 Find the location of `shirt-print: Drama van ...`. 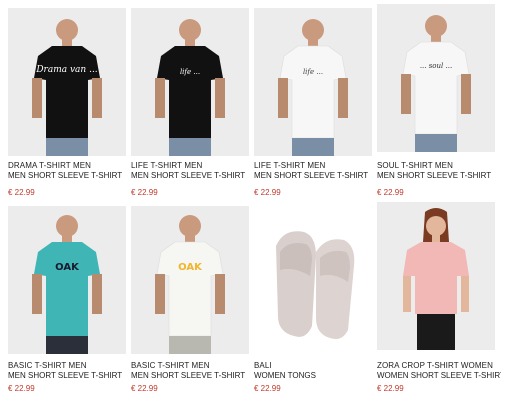

shirt-print: Drama van ... is located at coordinates (66, 70).